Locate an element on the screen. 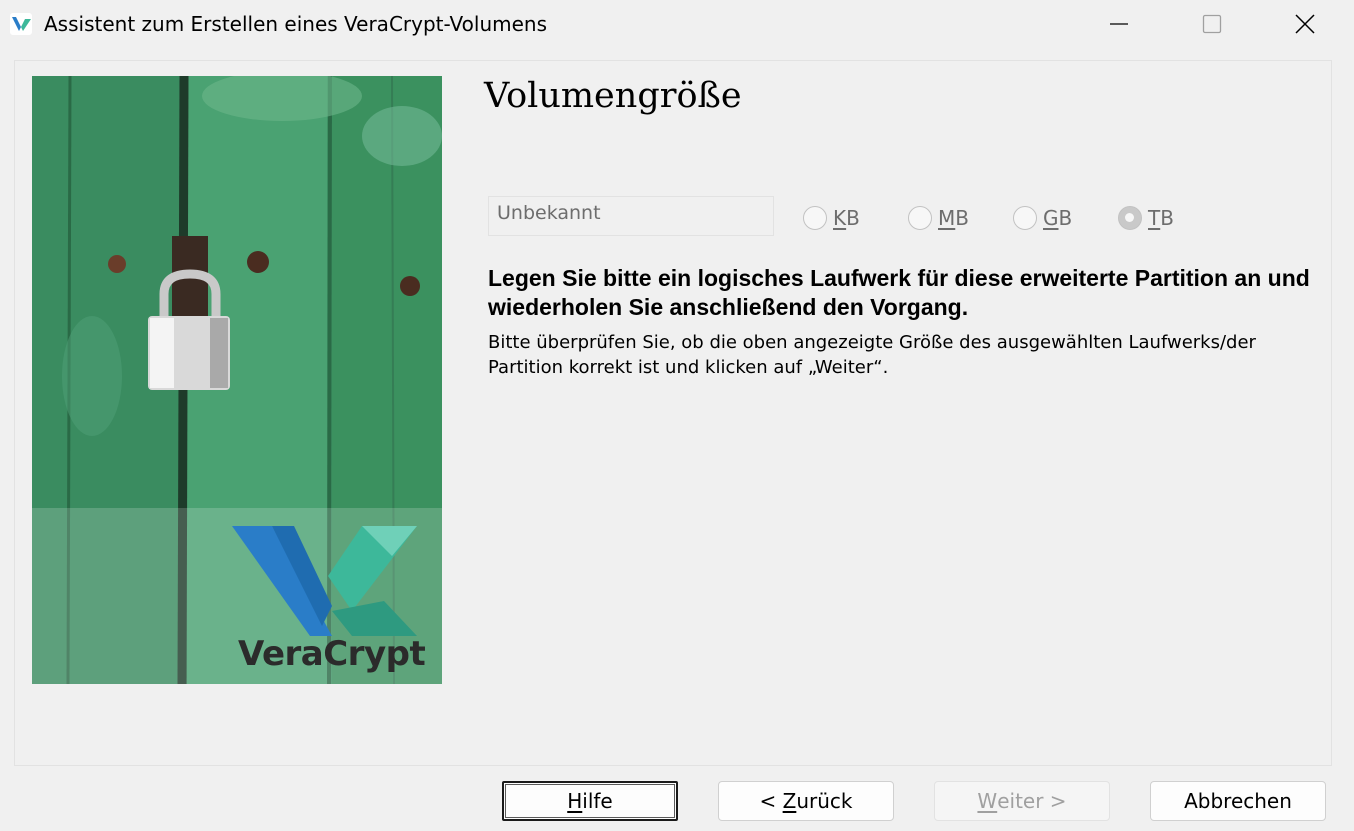 The width and height of the screenshot is (1354, 831). back-button-prefix: < is located at coordinates (771, 801).